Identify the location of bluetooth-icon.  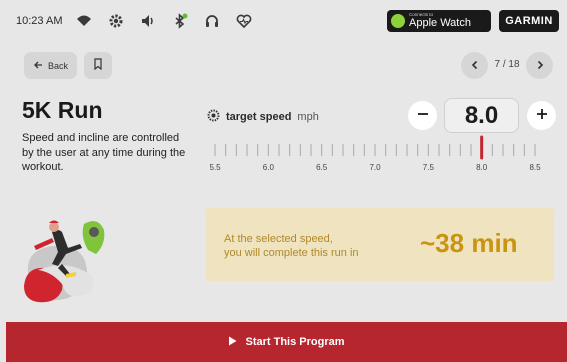
(180, 21).